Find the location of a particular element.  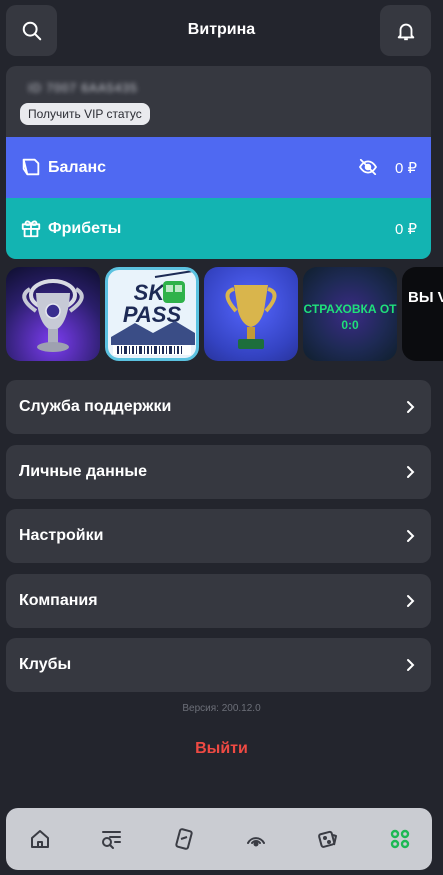

menu-item-settings: Настройки is located at coordinates (218, 536).